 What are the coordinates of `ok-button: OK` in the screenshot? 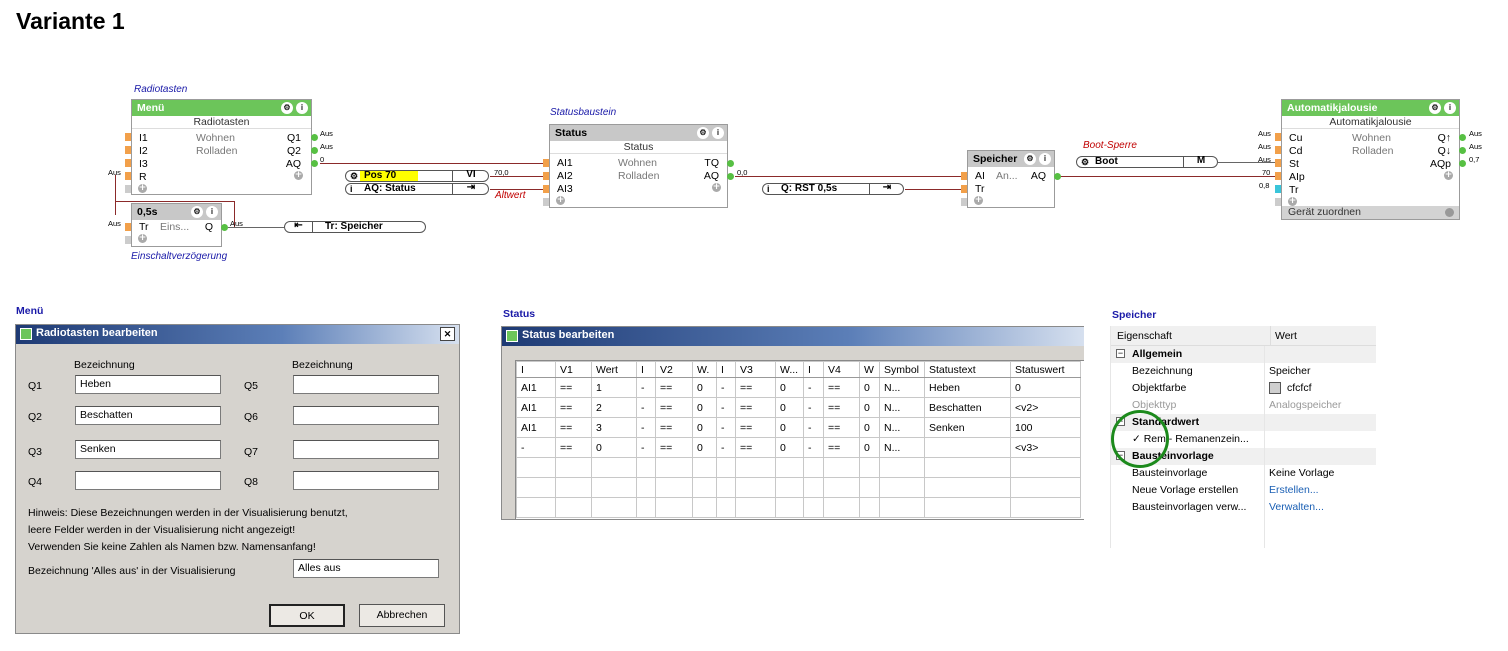 It's located at (307, 615).